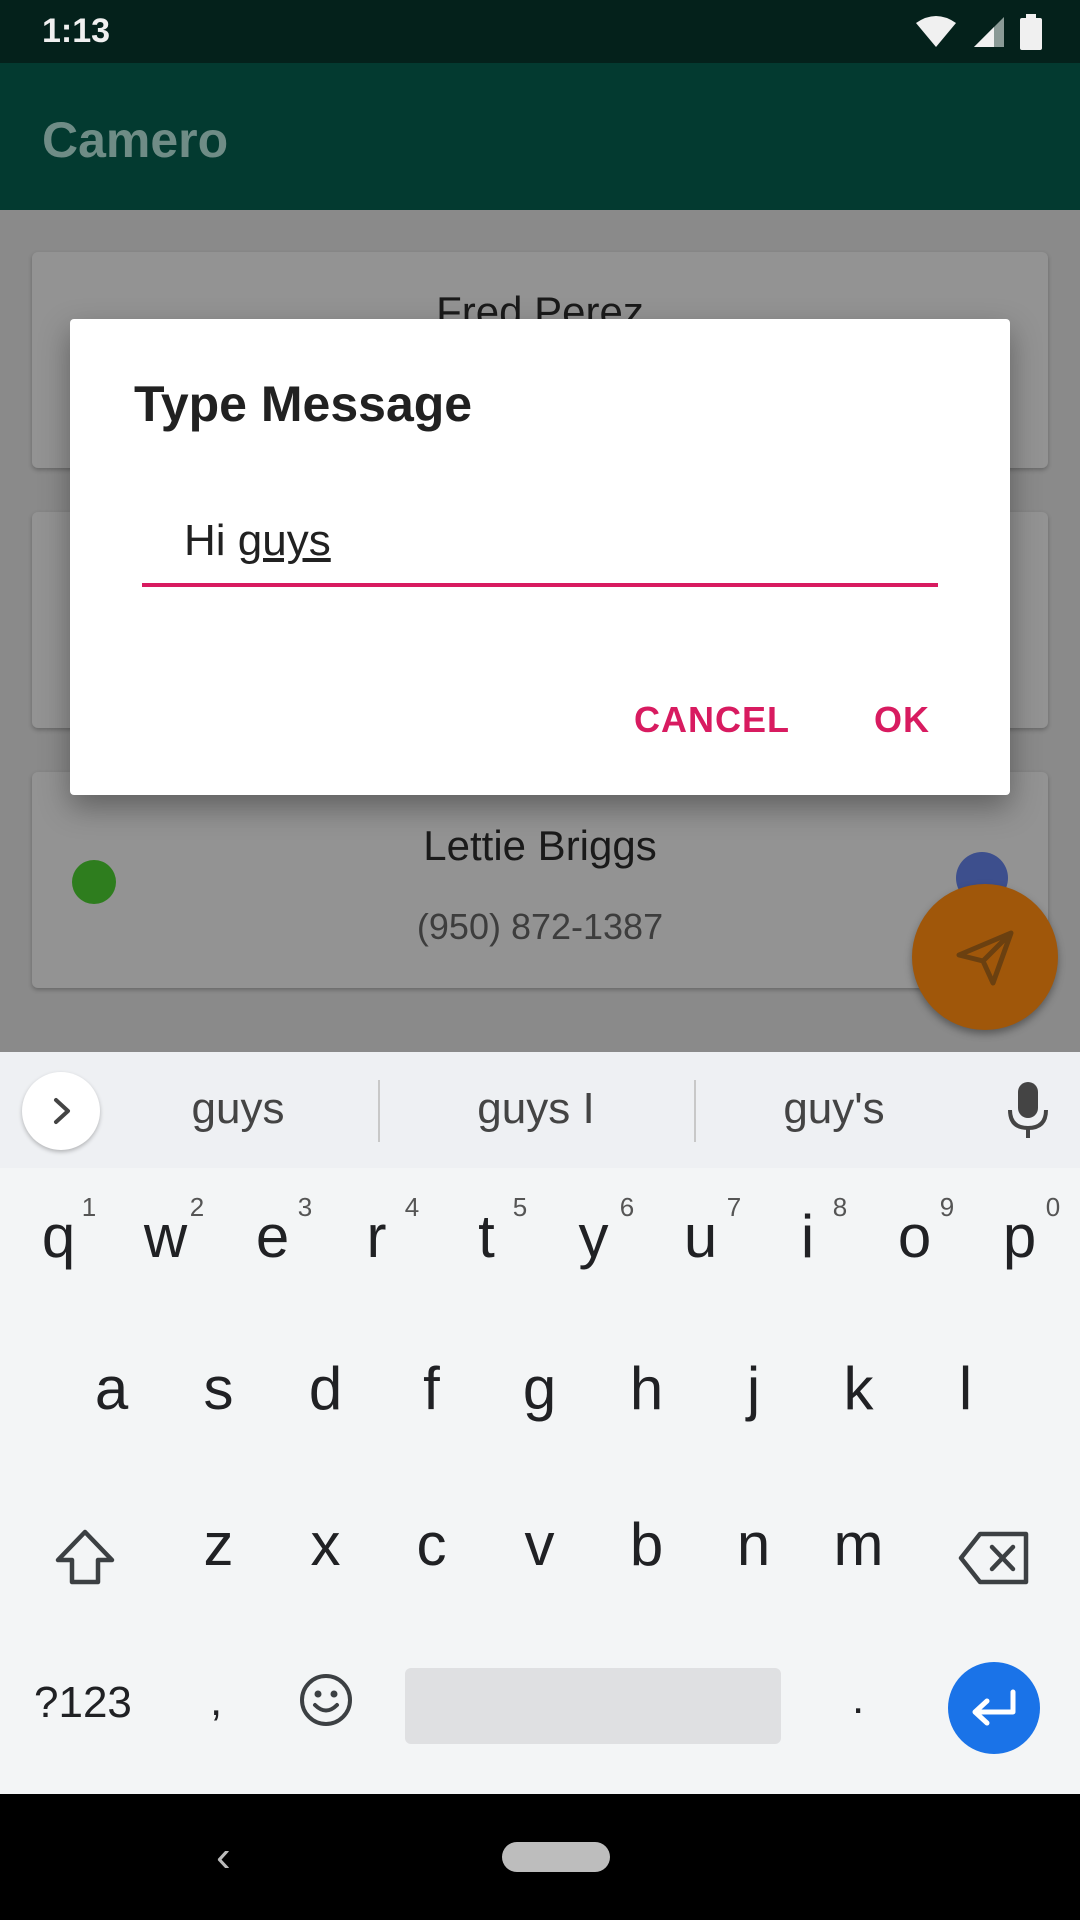  Describe the element at coordinates (89, 1207) in the screenshot. I see `key-hint-1: 1` at that location.